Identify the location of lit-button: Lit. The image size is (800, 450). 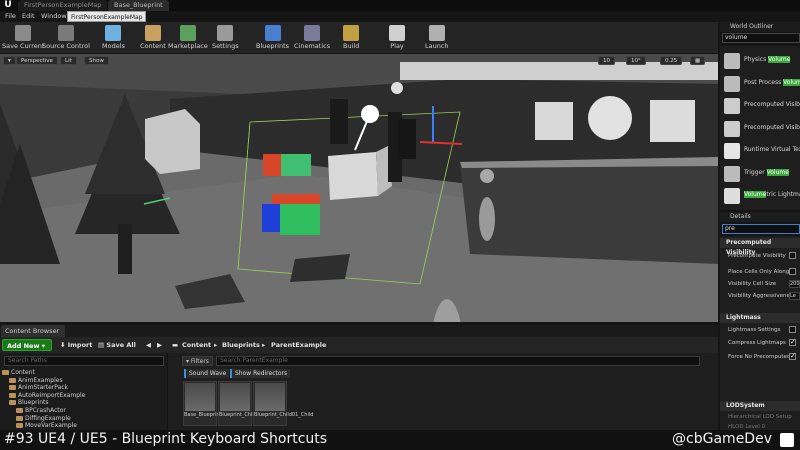
(68, 60).